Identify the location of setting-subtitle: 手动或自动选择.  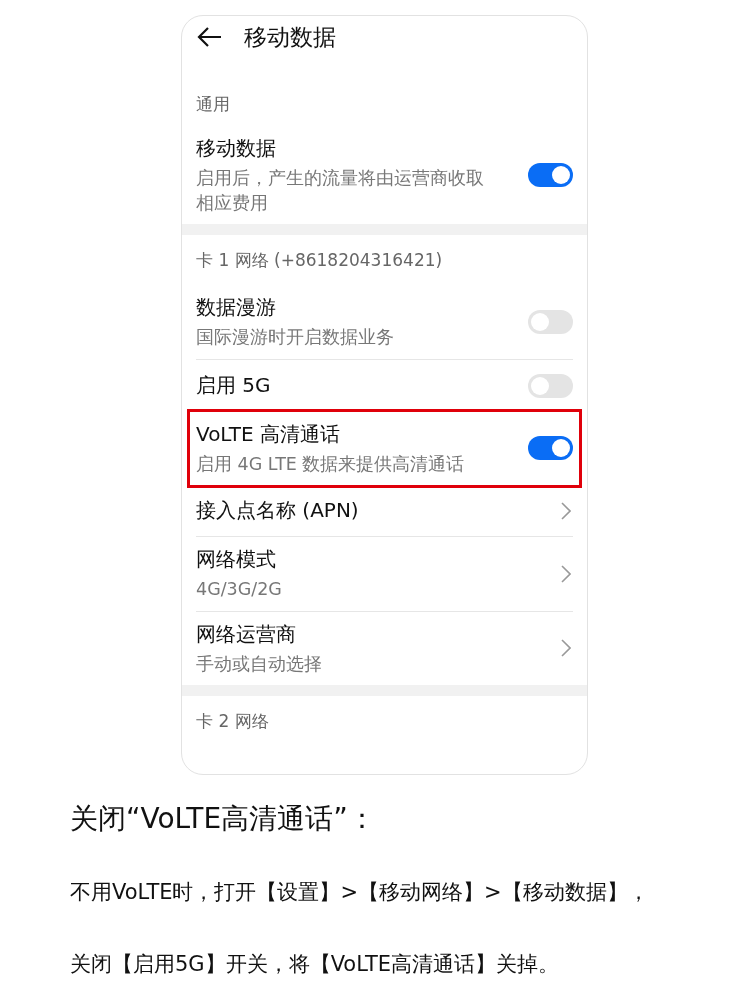
(259, 664).